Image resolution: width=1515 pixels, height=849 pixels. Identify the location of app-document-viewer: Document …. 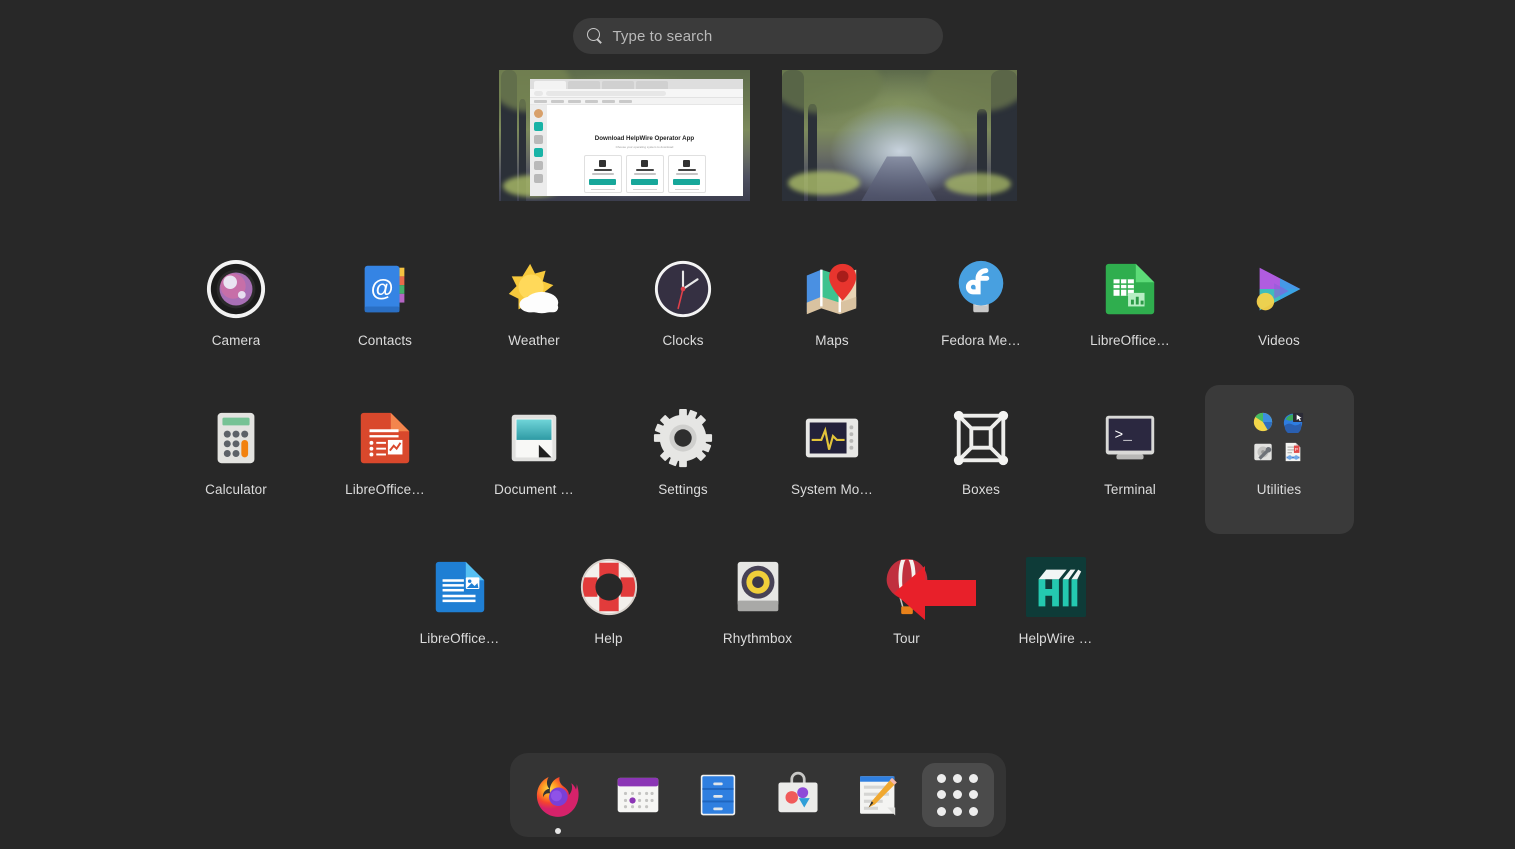
(534, 459).